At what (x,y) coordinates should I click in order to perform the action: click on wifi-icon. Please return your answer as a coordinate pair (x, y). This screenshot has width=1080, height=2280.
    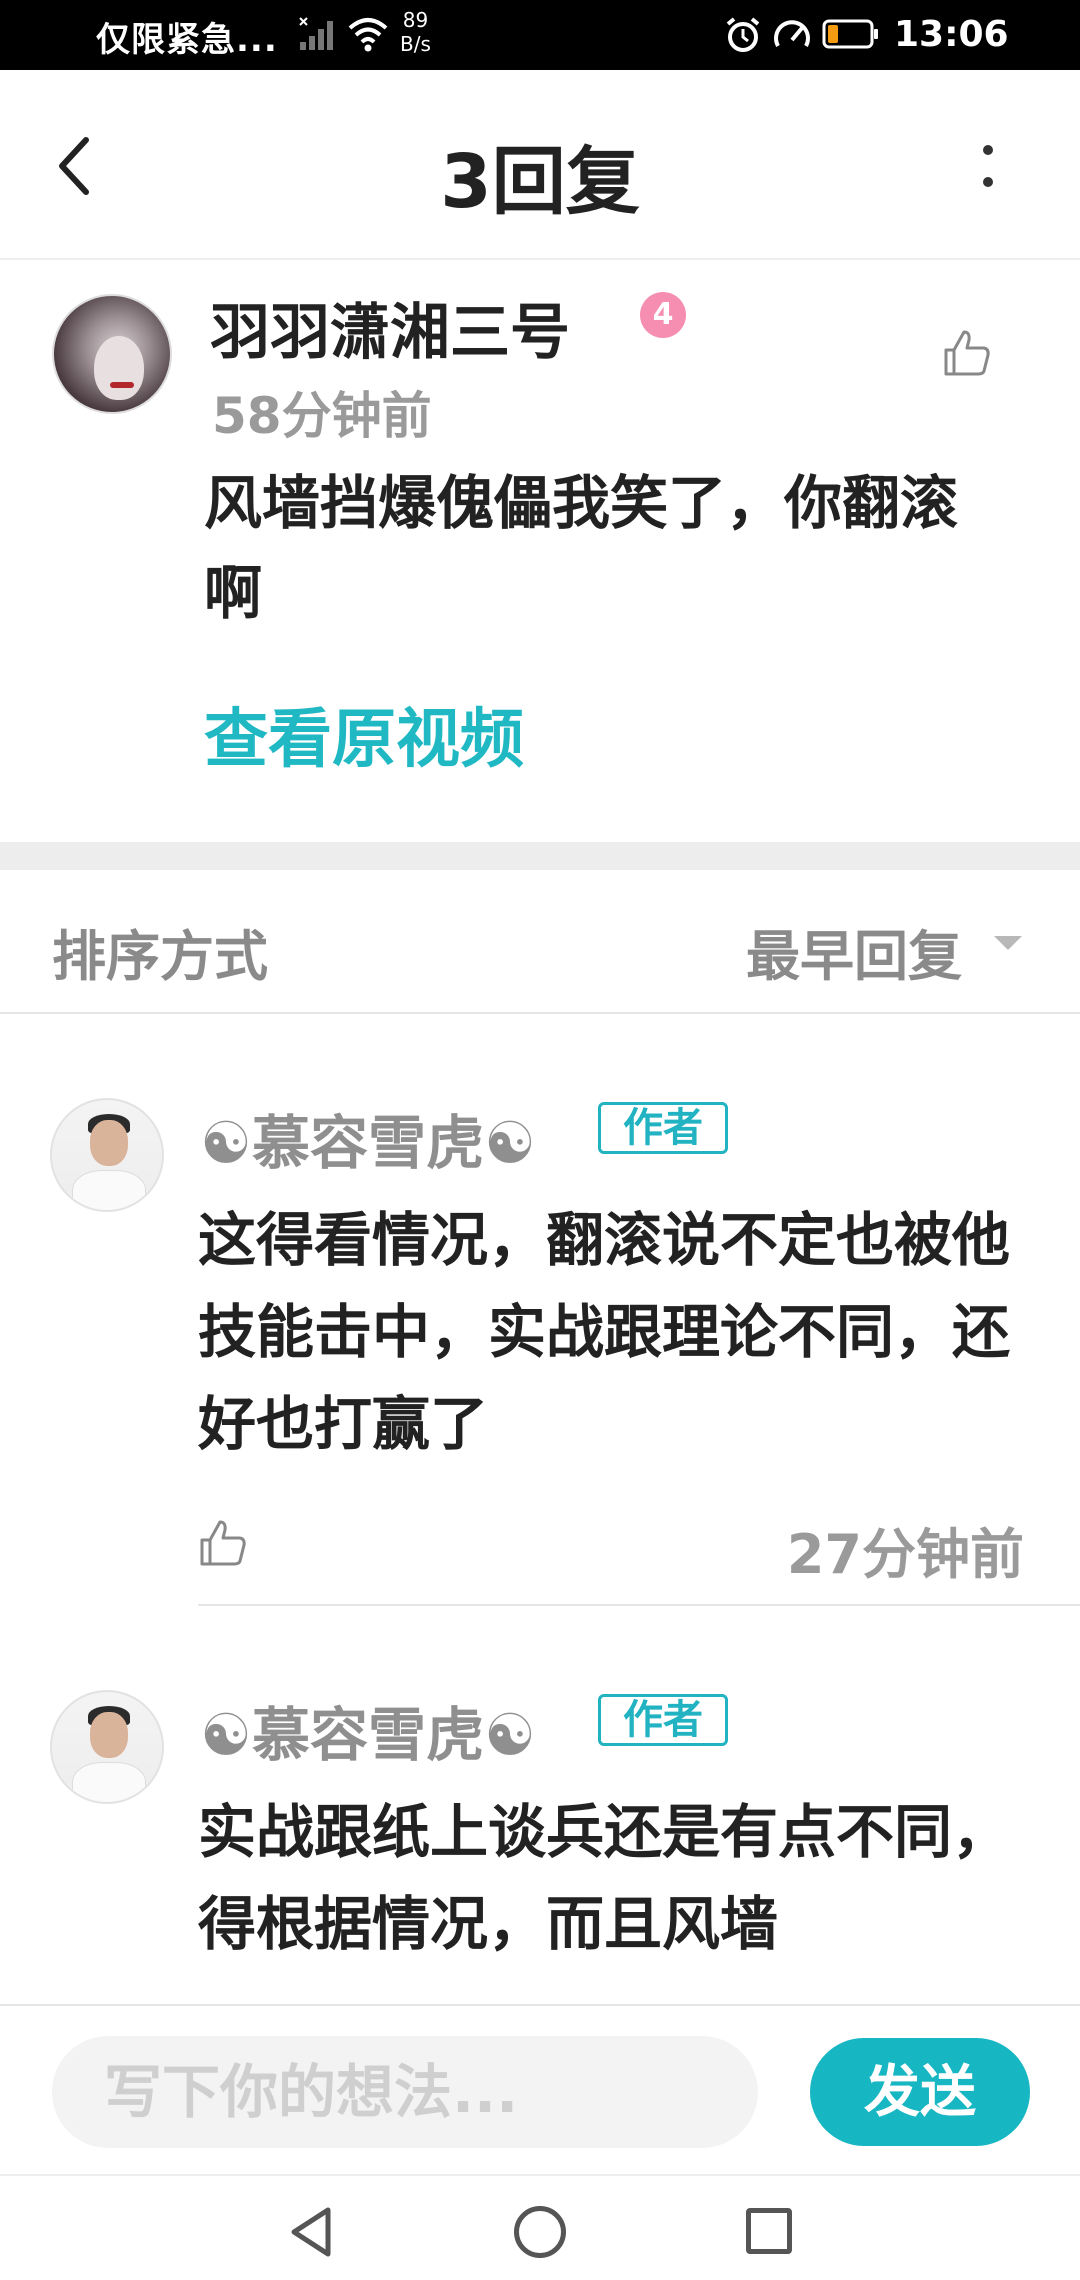
    Looking at the image, I should click on (368, 35).